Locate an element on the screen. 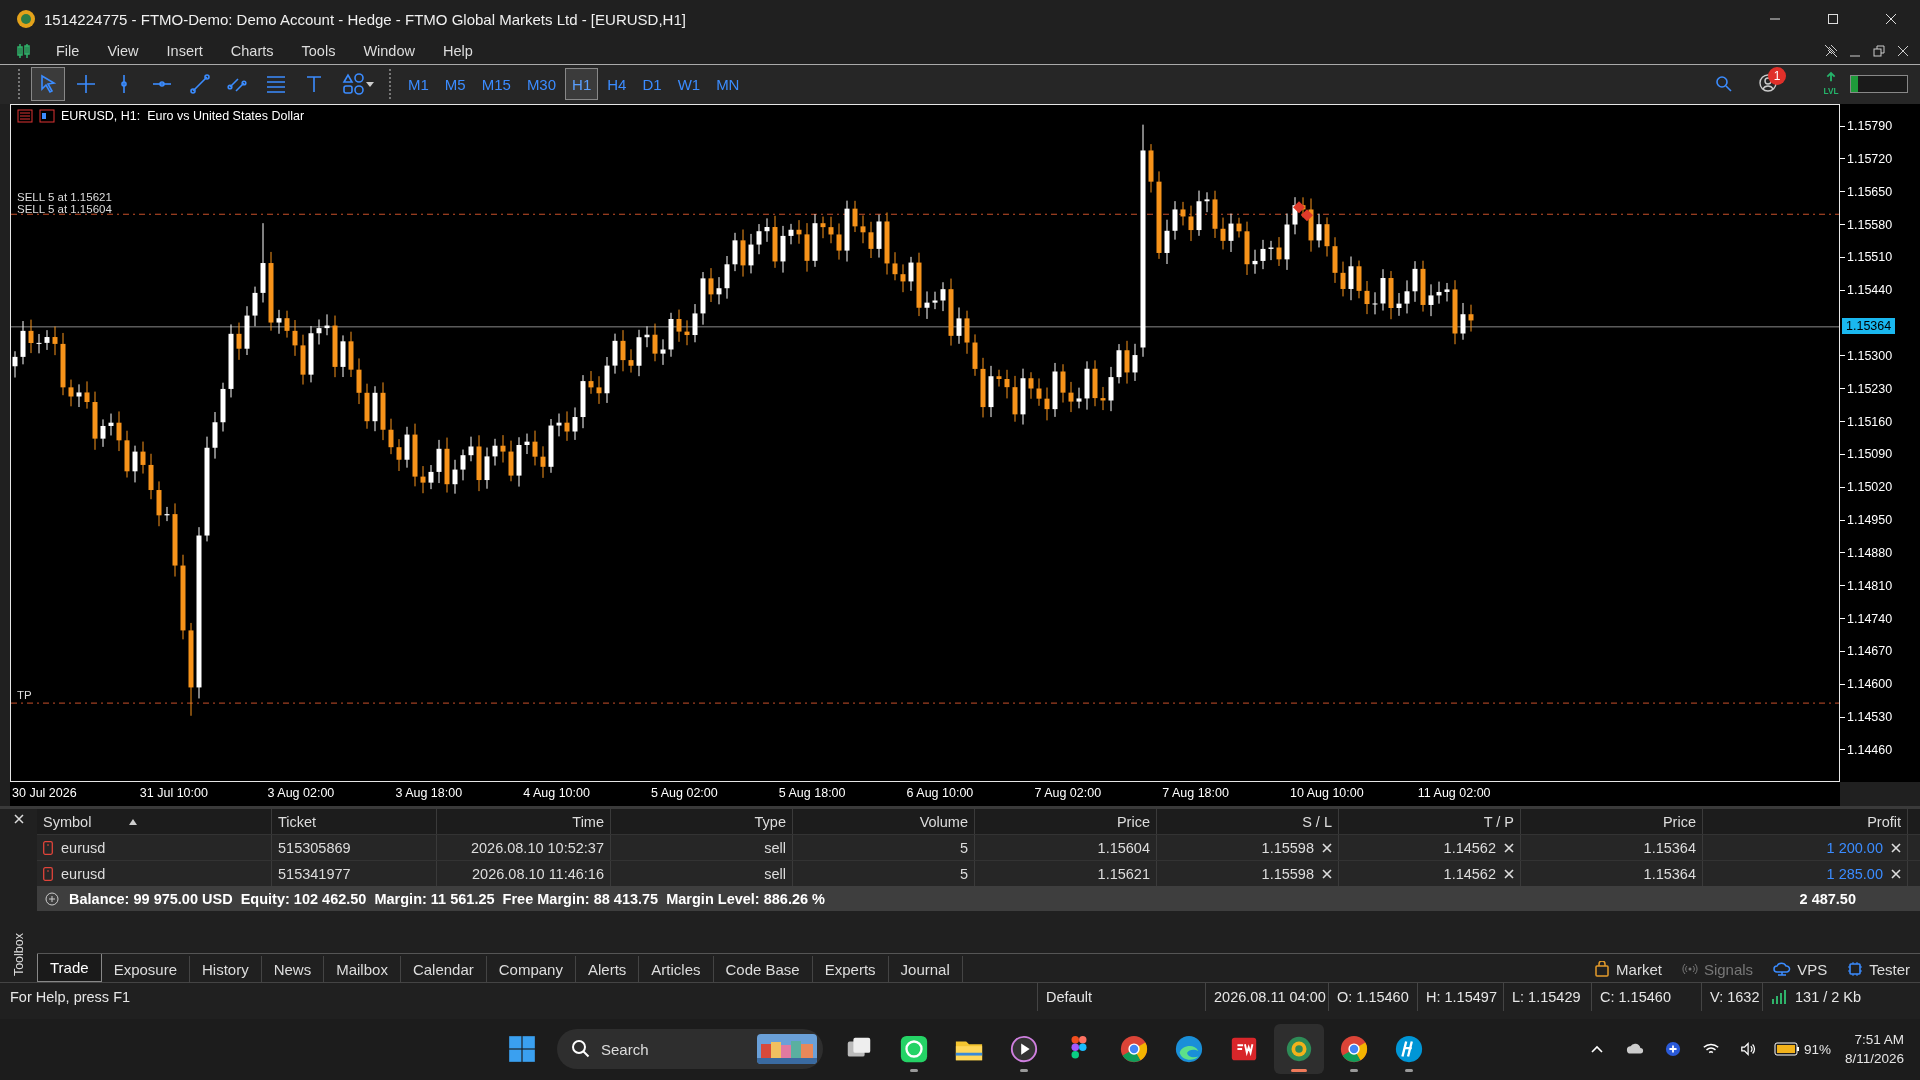  menu-item: Insert is located at coordinates (184, 50).